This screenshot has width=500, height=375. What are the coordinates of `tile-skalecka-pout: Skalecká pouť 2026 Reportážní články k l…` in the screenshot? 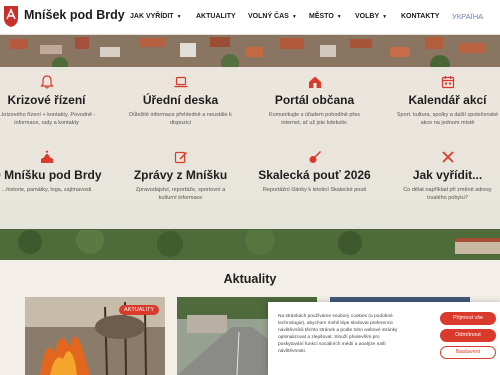 It's located at (314, 172).